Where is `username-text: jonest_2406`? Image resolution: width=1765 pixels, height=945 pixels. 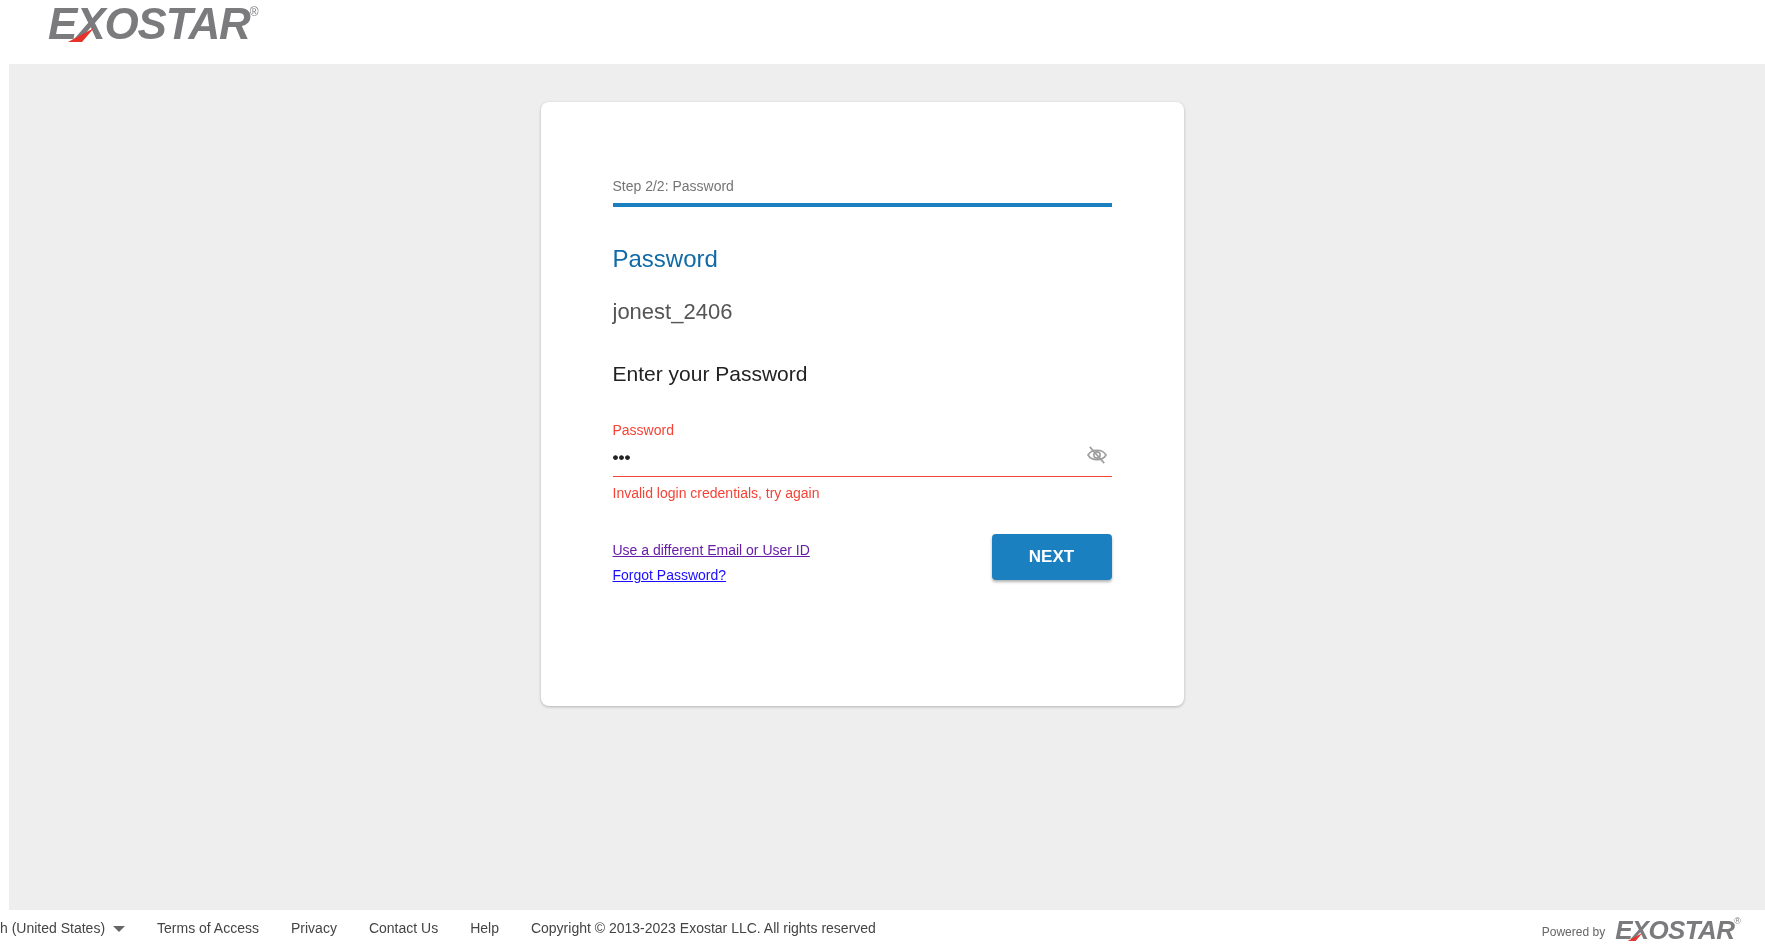 username-text: jonest_2406 is located at coordinates (673, 312).